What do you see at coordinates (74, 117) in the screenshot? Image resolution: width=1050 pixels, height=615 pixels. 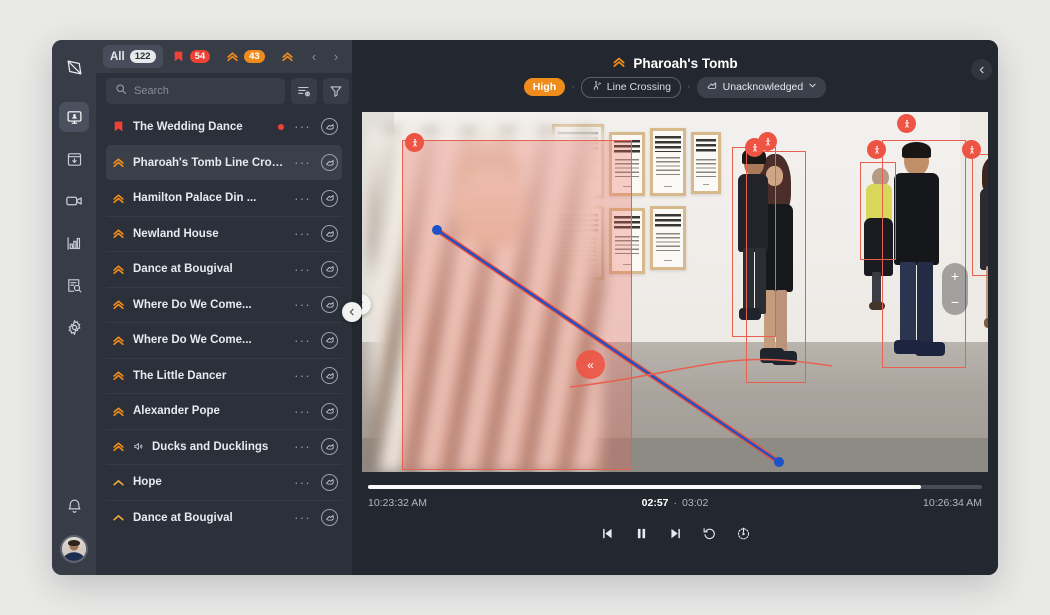 I see `sidebar-item-alerts` at bounding box center [74, 117].